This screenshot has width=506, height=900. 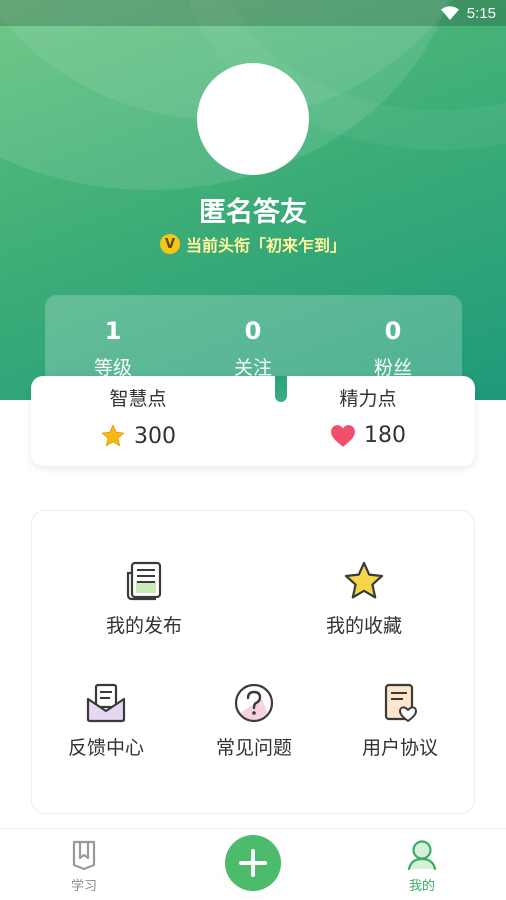 I want to click on menu-label: 常见问题, so click(x=253, y=748).